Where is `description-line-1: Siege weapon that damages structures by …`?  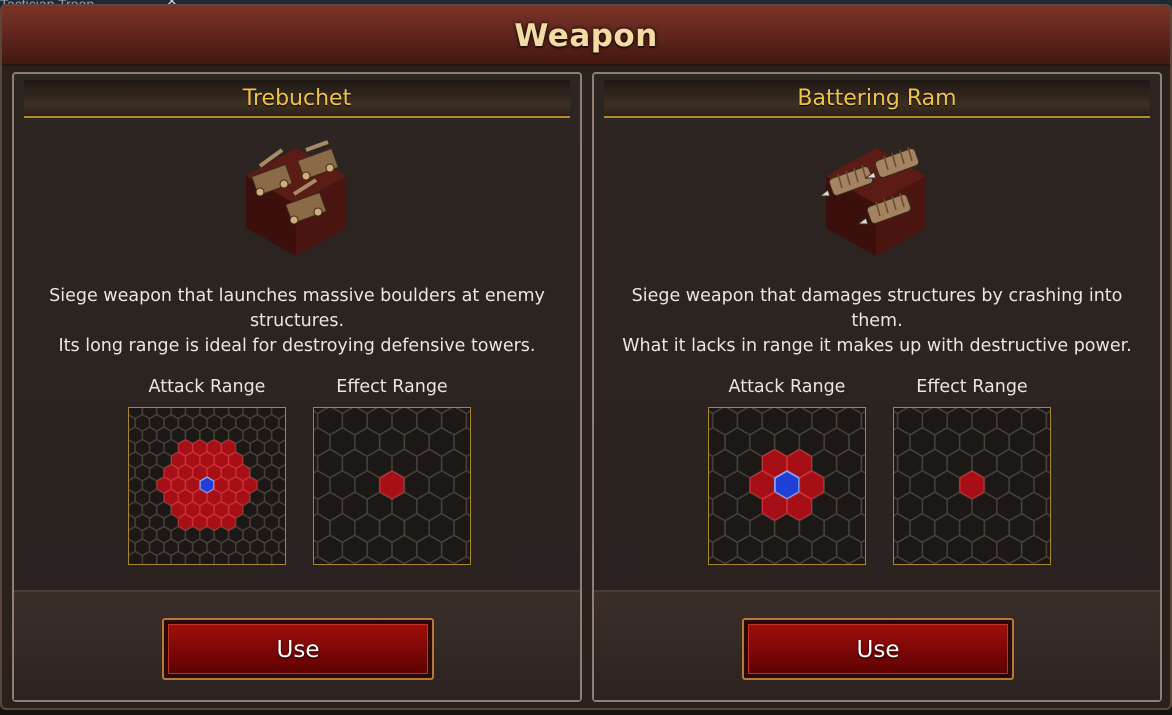 description-line-1: Siege weapon that damages structures by … is located at coordinates (877, 308).